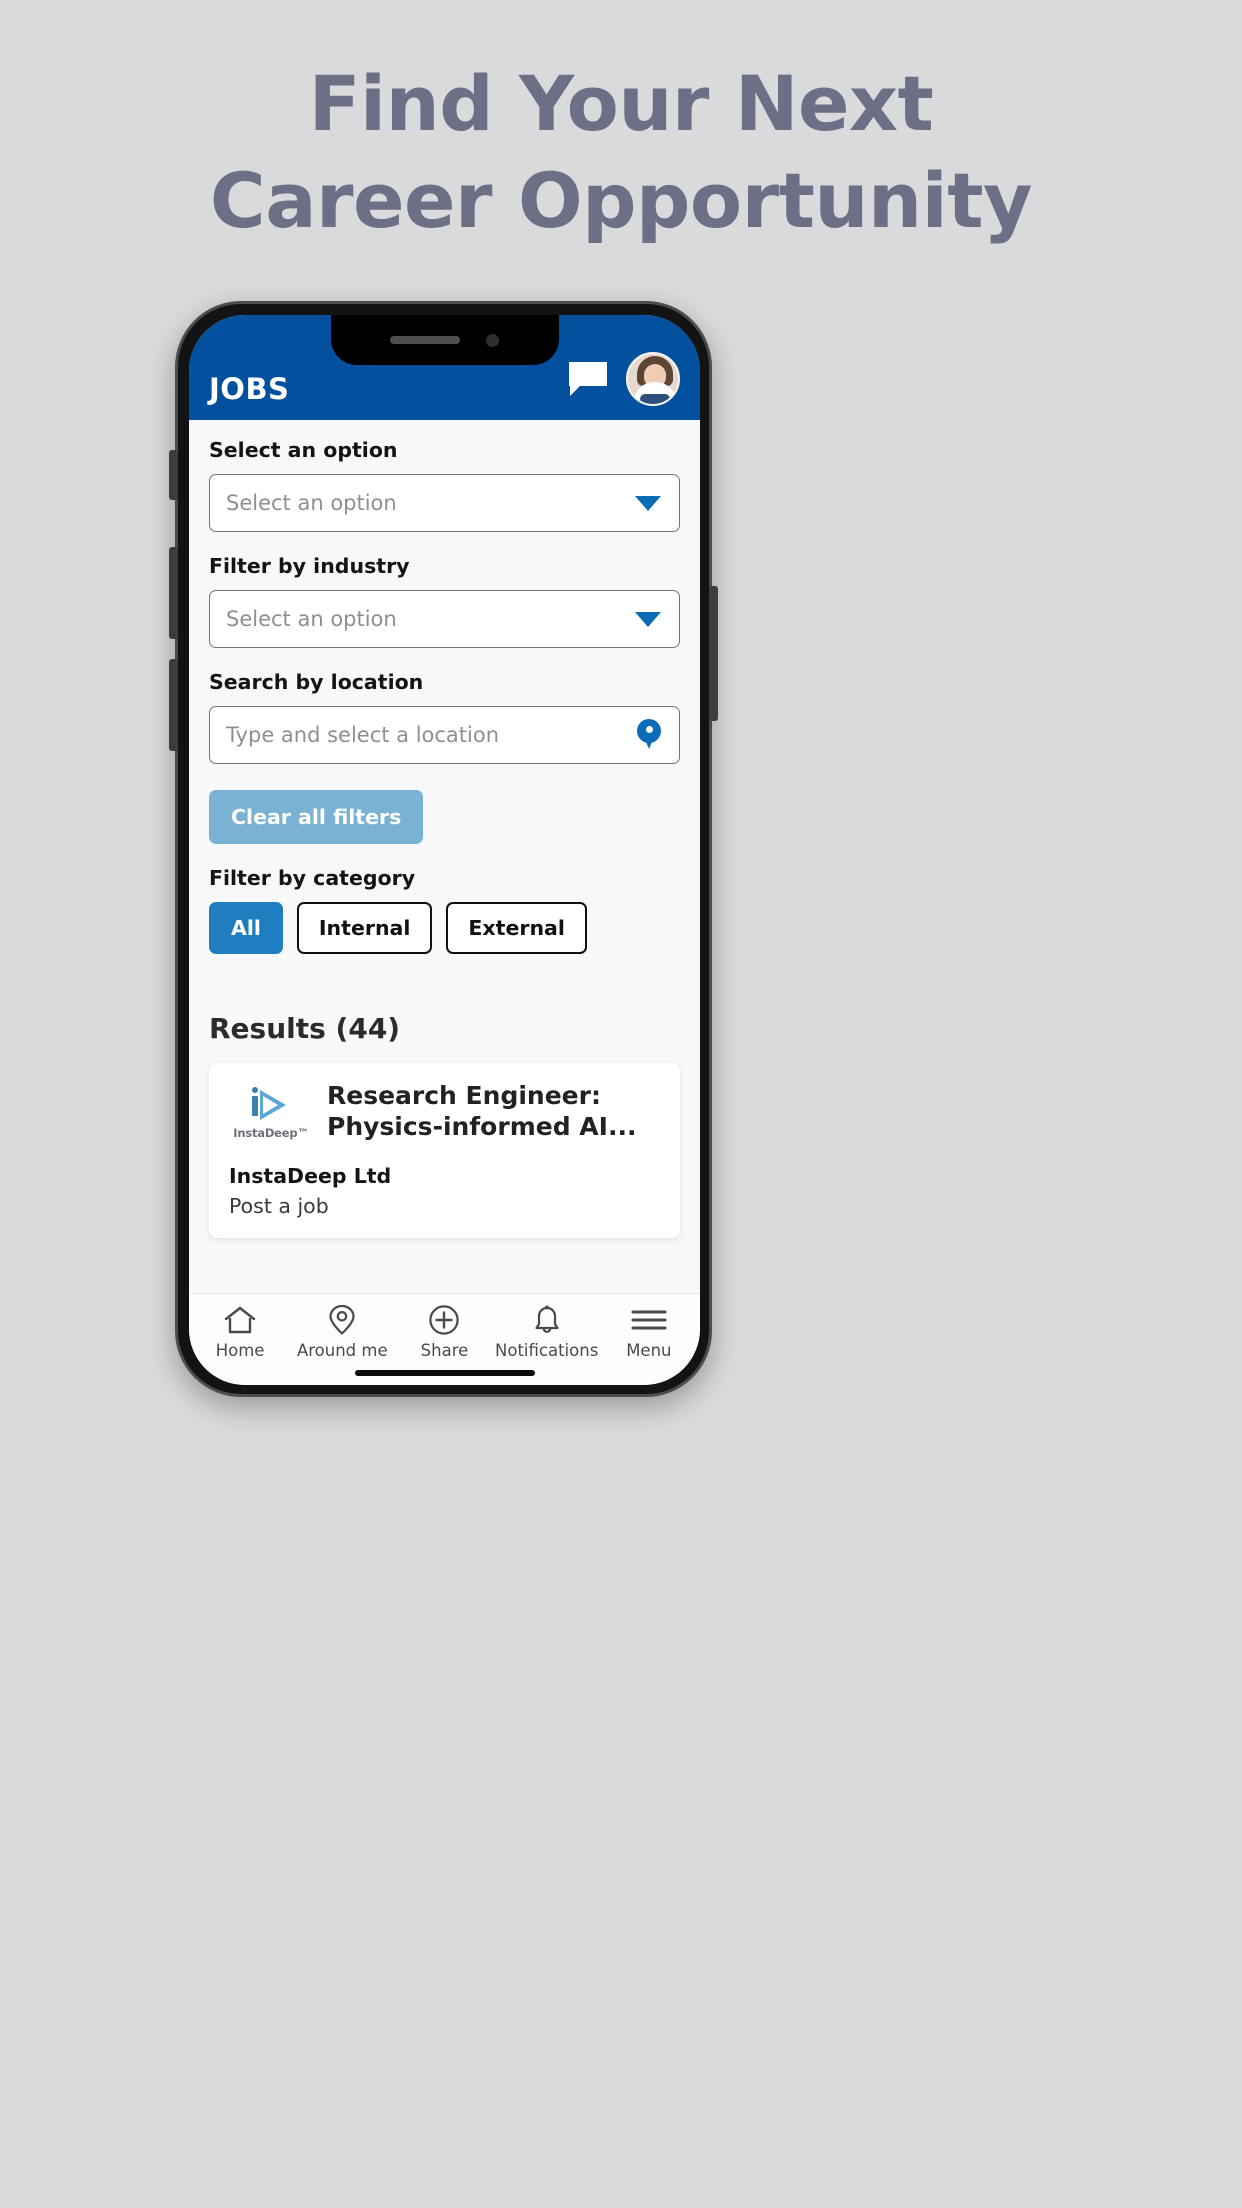  What do you see at coordinates (271, 1133) in the screenshot?
I see `company-logo-text: InstaDeep™` at bounding box center [271, 1133].